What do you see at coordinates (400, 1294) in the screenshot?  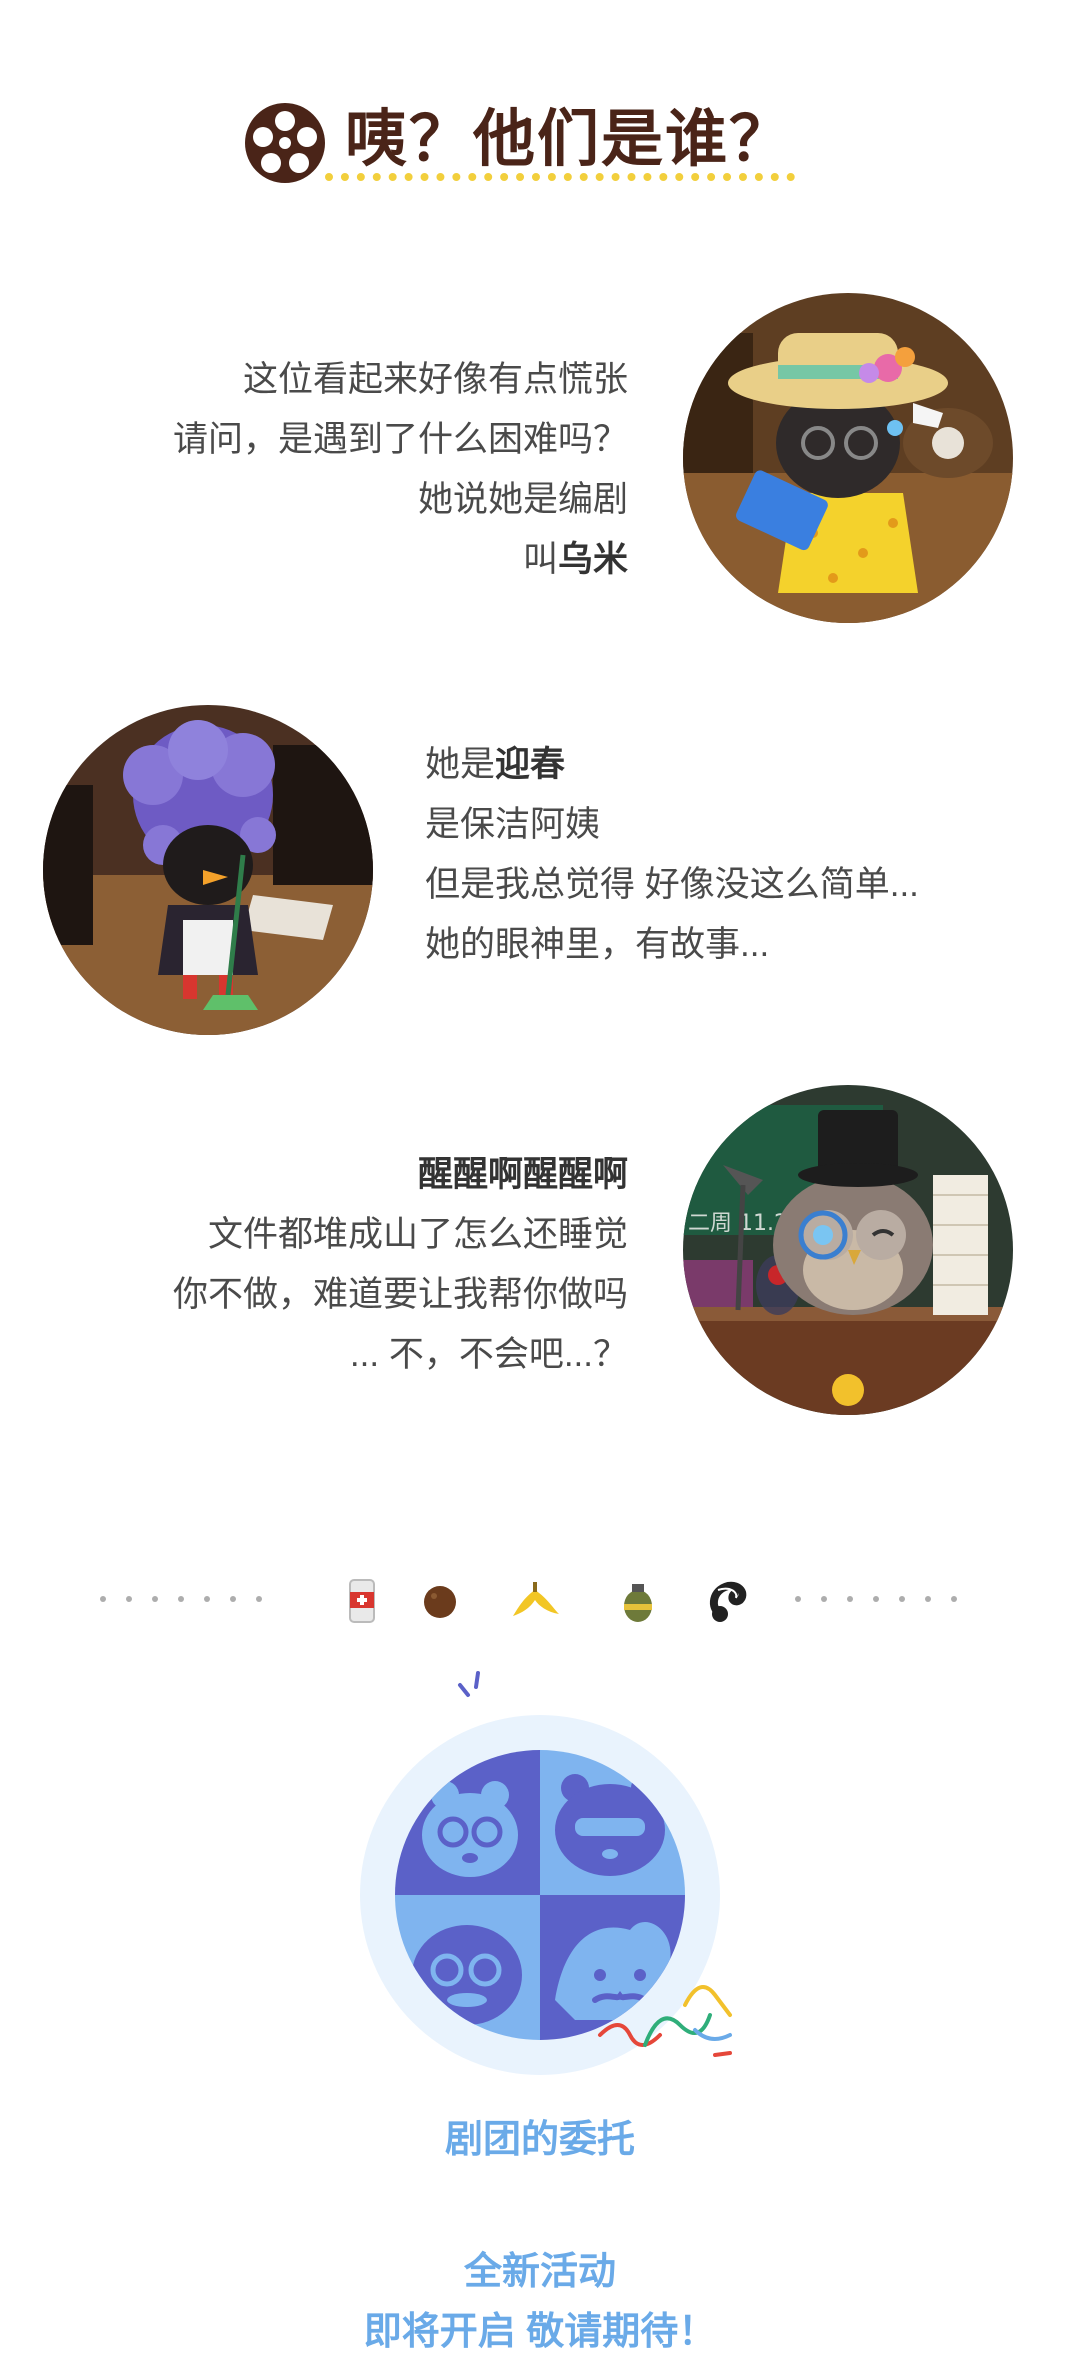 I see `owl-line-2: 你不做，难道要让我帮你做吗` at bounding box center [400, 1294].